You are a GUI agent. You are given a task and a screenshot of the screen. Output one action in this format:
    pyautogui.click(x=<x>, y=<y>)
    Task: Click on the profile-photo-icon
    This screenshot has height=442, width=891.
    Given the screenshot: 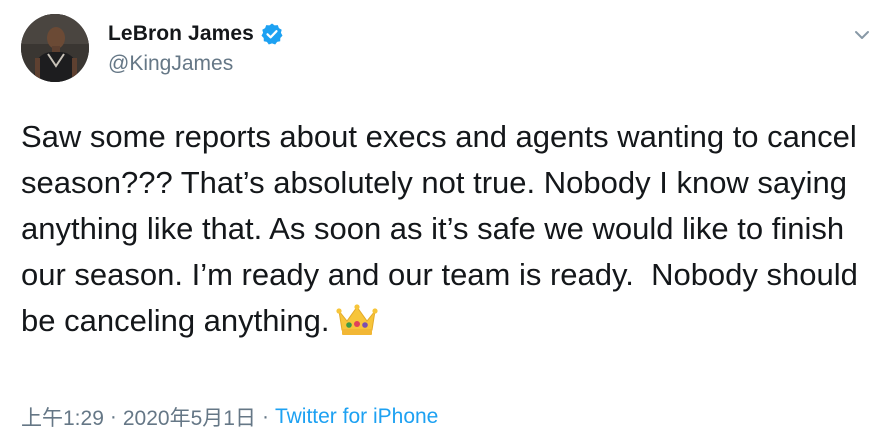 What is the action you would take?
    pyautogui.click(x=55, y=48)
    